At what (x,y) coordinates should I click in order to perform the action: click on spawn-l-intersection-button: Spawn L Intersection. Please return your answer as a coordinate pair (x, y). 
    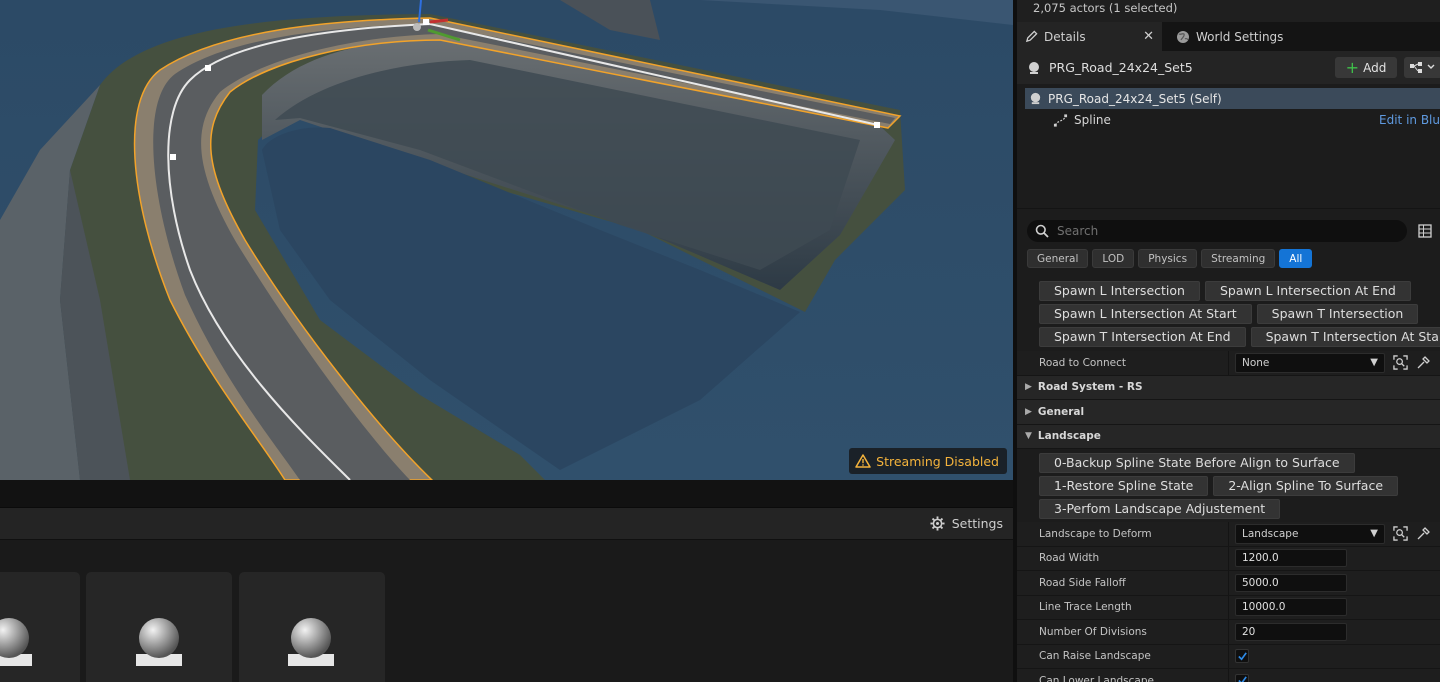
    Looking at the image, I should click on (1119, 290).